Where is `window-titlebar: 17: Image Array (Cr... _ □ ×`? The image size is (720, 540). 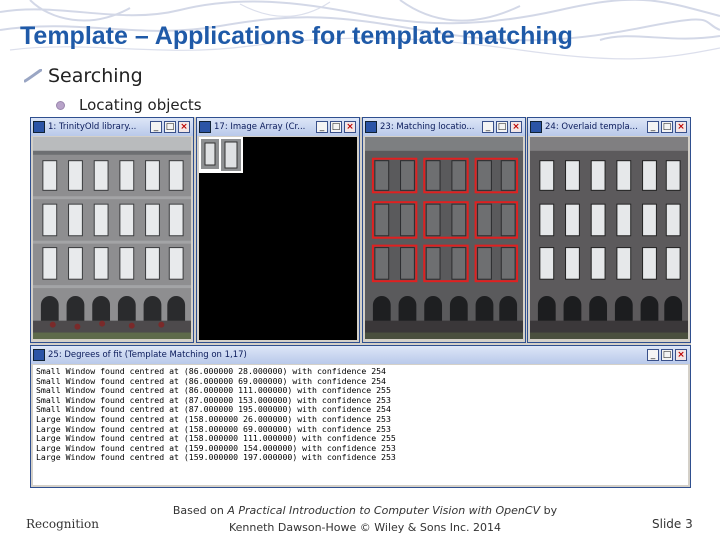
window-titlebar: 17: Image Array (Cr... _ □ × is located at coordinates (278, 127).